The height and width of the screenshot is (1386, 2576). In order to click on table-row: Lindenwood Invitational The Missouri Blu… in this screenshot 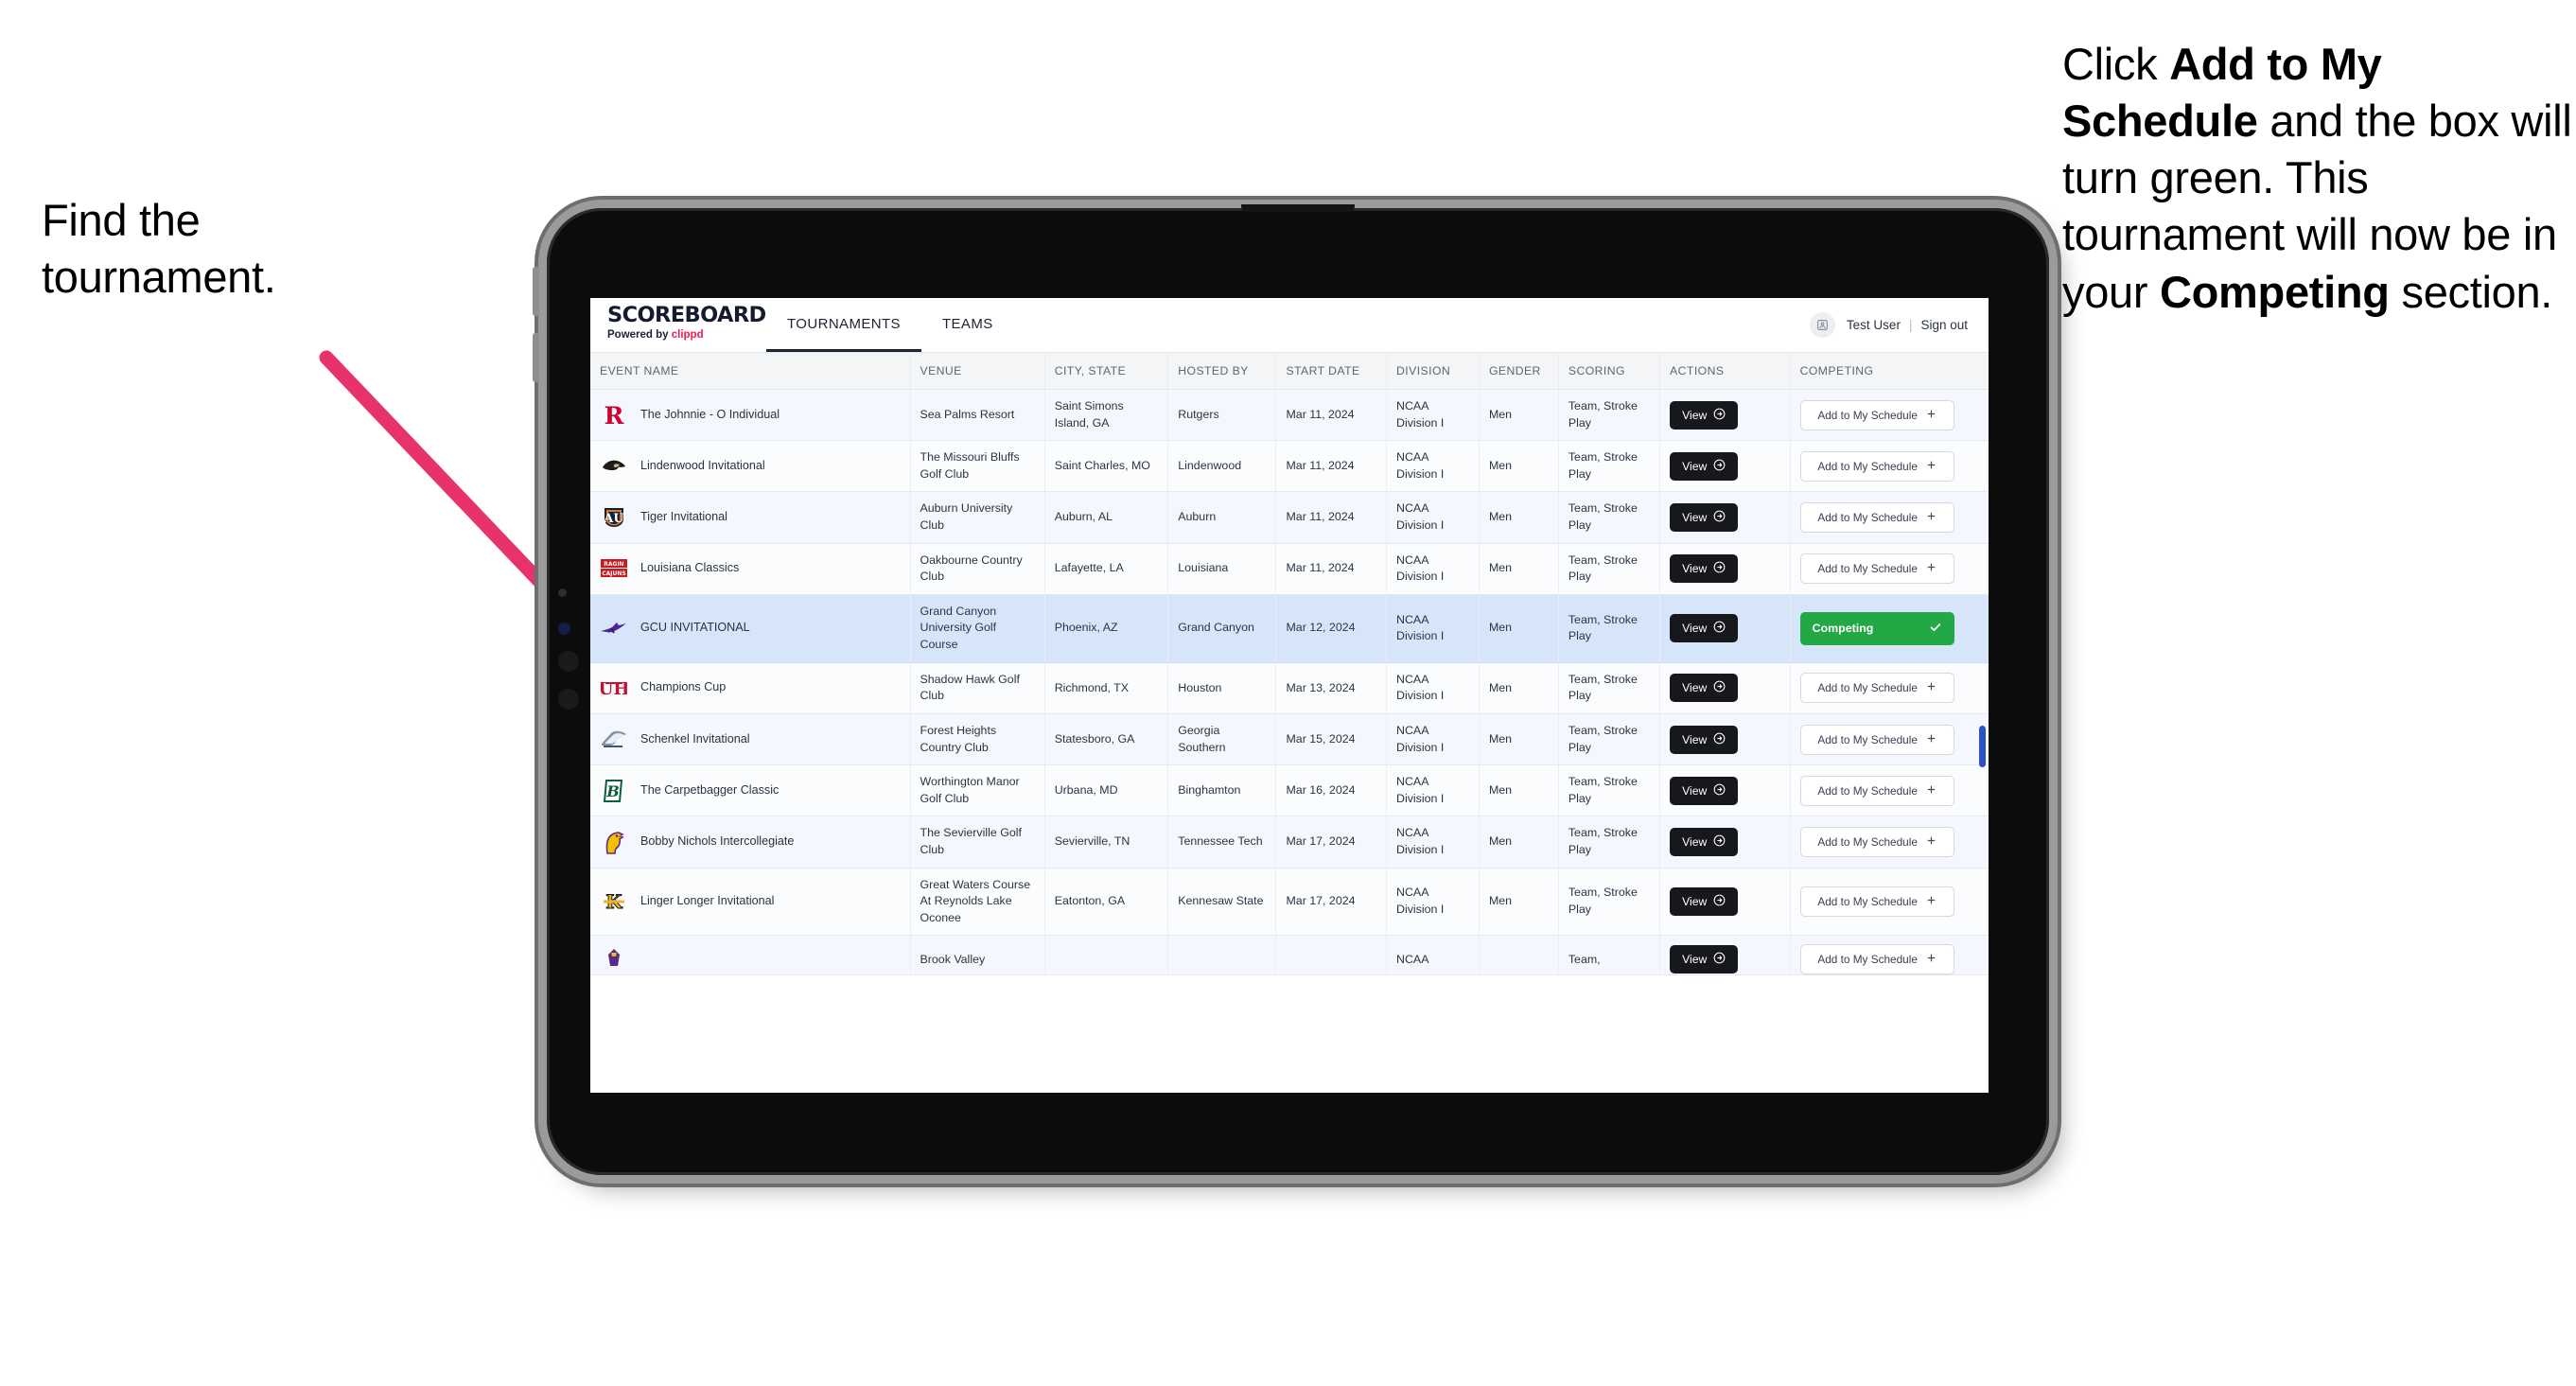, I will do `click(1289, 466)`.